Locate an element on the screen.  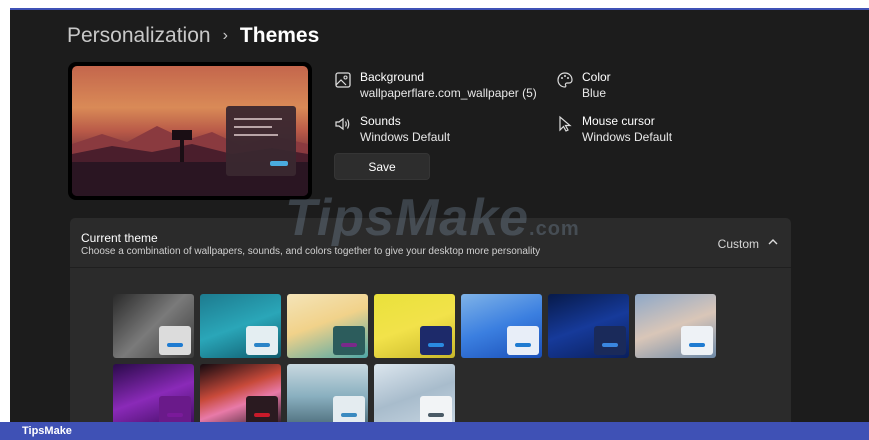
current-theme-status: Custom is located at coordinates (738, 244).